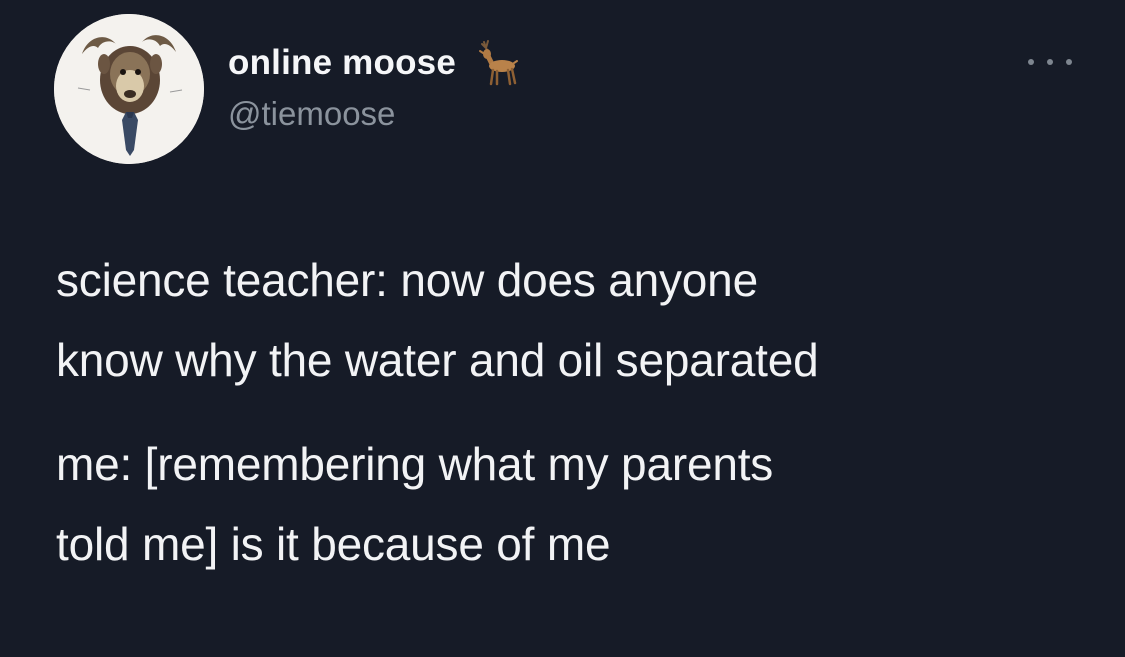 This screenshot has width=1125, height=657. I want to click on user-handle: @tiemoose, so click(311, 114).